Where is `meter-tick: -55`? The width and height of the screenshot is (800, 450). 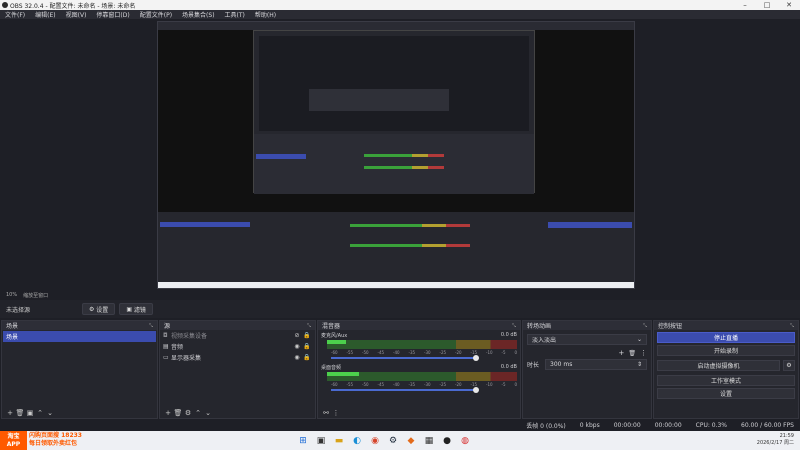 meter-tick: -55 is located at coordinates (350, 352).